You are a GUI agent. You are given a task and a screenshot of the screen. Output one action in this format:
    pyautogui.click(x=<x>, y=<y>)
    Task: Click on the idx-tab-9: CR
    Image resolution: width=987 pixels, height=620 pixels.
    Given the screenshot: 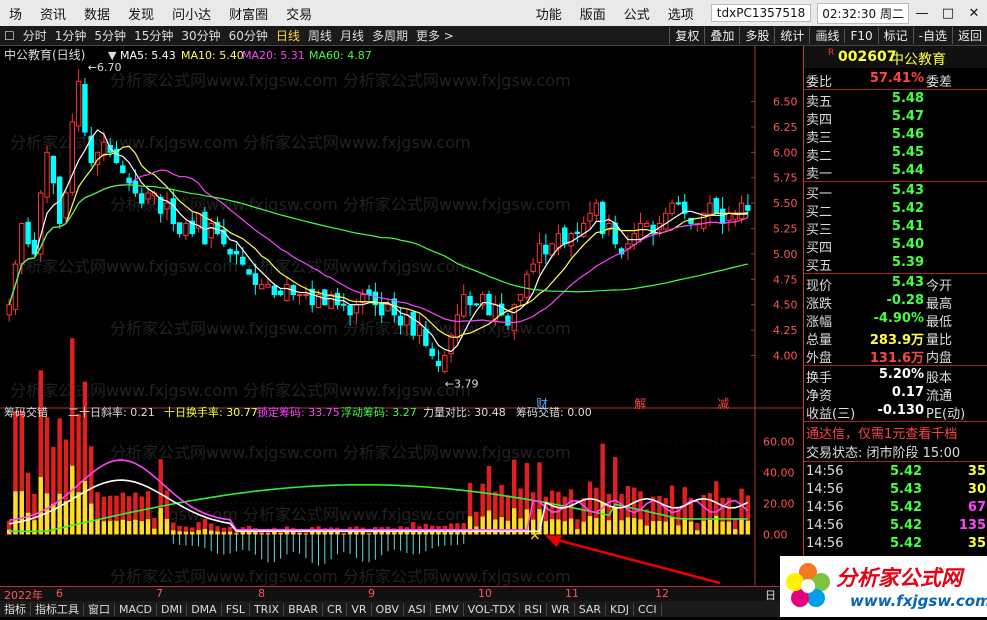 What is the action you would take?
    pyautogui.click(x=335, y=609)
    